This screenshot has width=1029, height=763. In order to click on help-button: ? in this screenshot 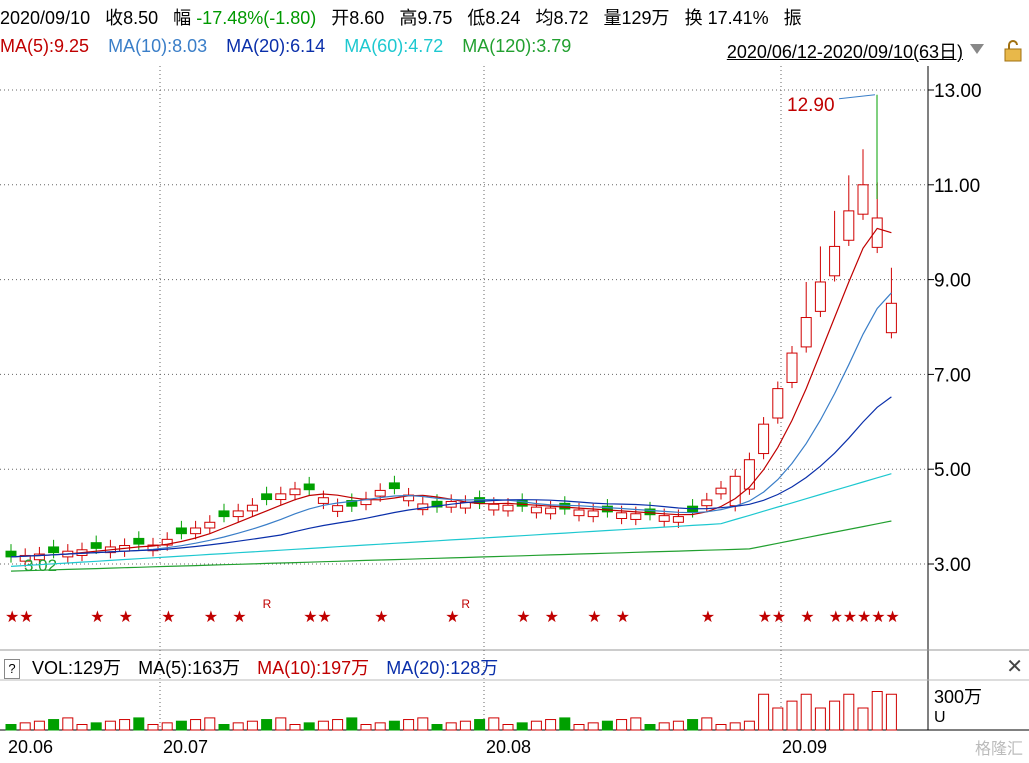, I will do `click(12, 669)`.